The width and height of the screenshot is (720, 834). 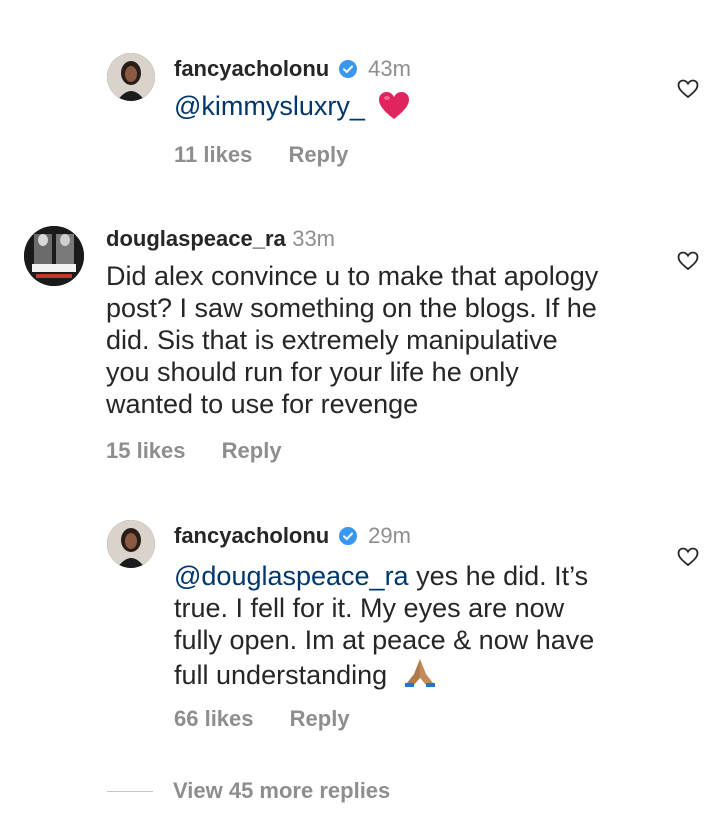 What do you see at coordinates (498, 576) in the screenshot?
I see `text-line: yes he did. It’s` at bounding box center [498, 576].